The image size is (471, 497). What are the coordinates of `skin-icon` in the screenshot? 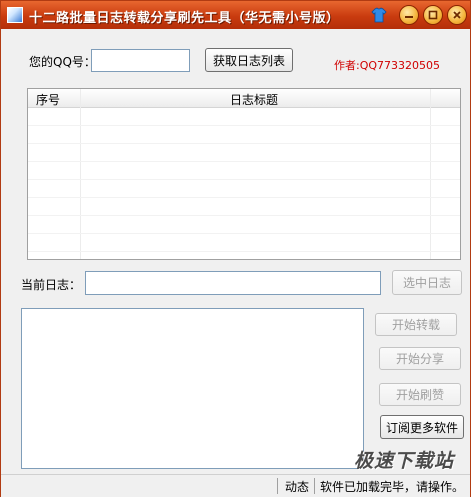 It's located at (379, 15).